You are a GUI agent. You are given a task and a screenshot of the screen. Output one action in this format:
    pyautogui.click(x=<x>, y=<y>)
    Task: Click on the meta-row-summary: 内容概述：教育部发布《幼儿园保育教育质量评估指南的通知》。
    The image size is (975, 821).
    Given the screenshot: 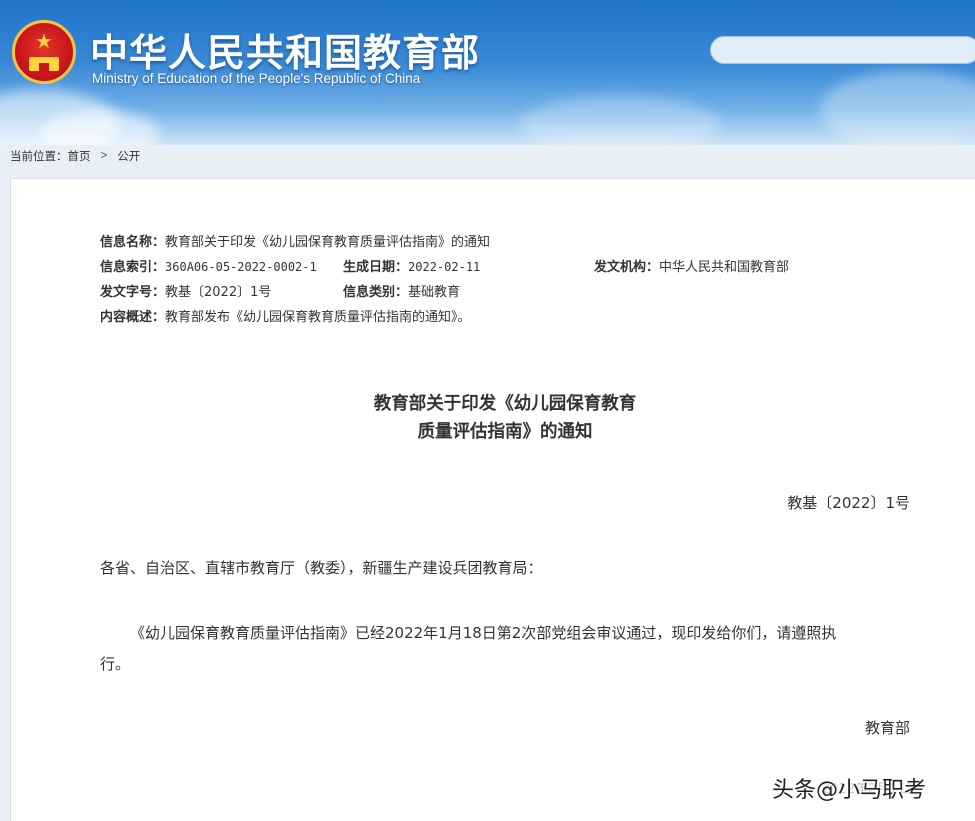 What is the action you would take?
    pyautogui.click(x=285, y=315)
    